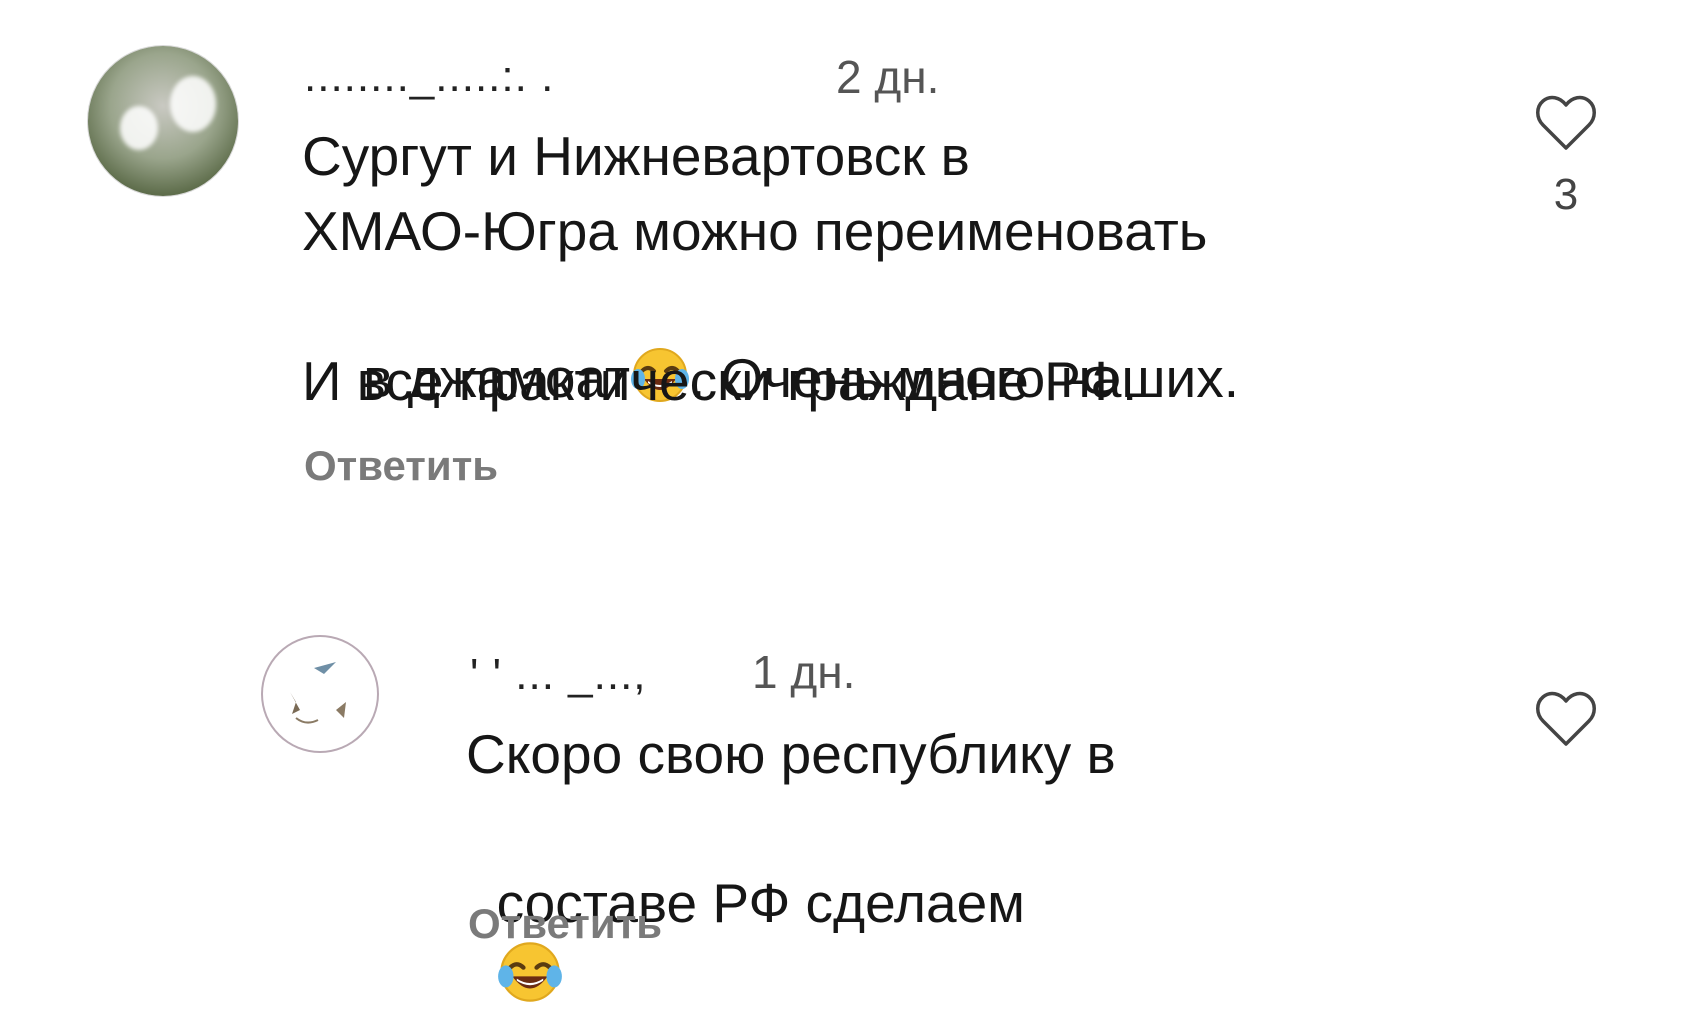 The width and height of the screenshot is (1683, 1022). I want to click on comment-text-line: ХМАО-Югра можно переименовать, so click(755, 231).